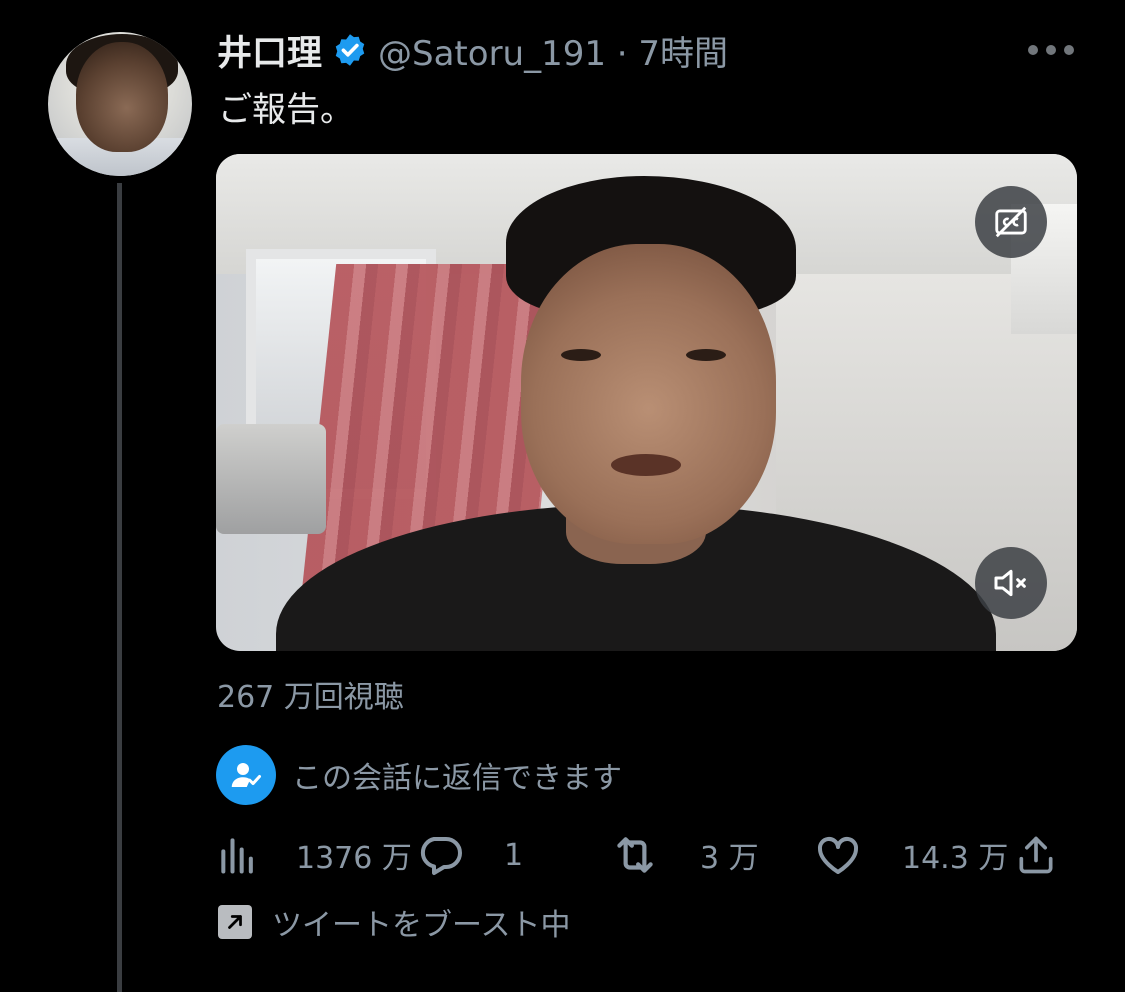  Describe the element at coordinates (635, 855) in the screenshot. I see `retweet-icon` at that location.